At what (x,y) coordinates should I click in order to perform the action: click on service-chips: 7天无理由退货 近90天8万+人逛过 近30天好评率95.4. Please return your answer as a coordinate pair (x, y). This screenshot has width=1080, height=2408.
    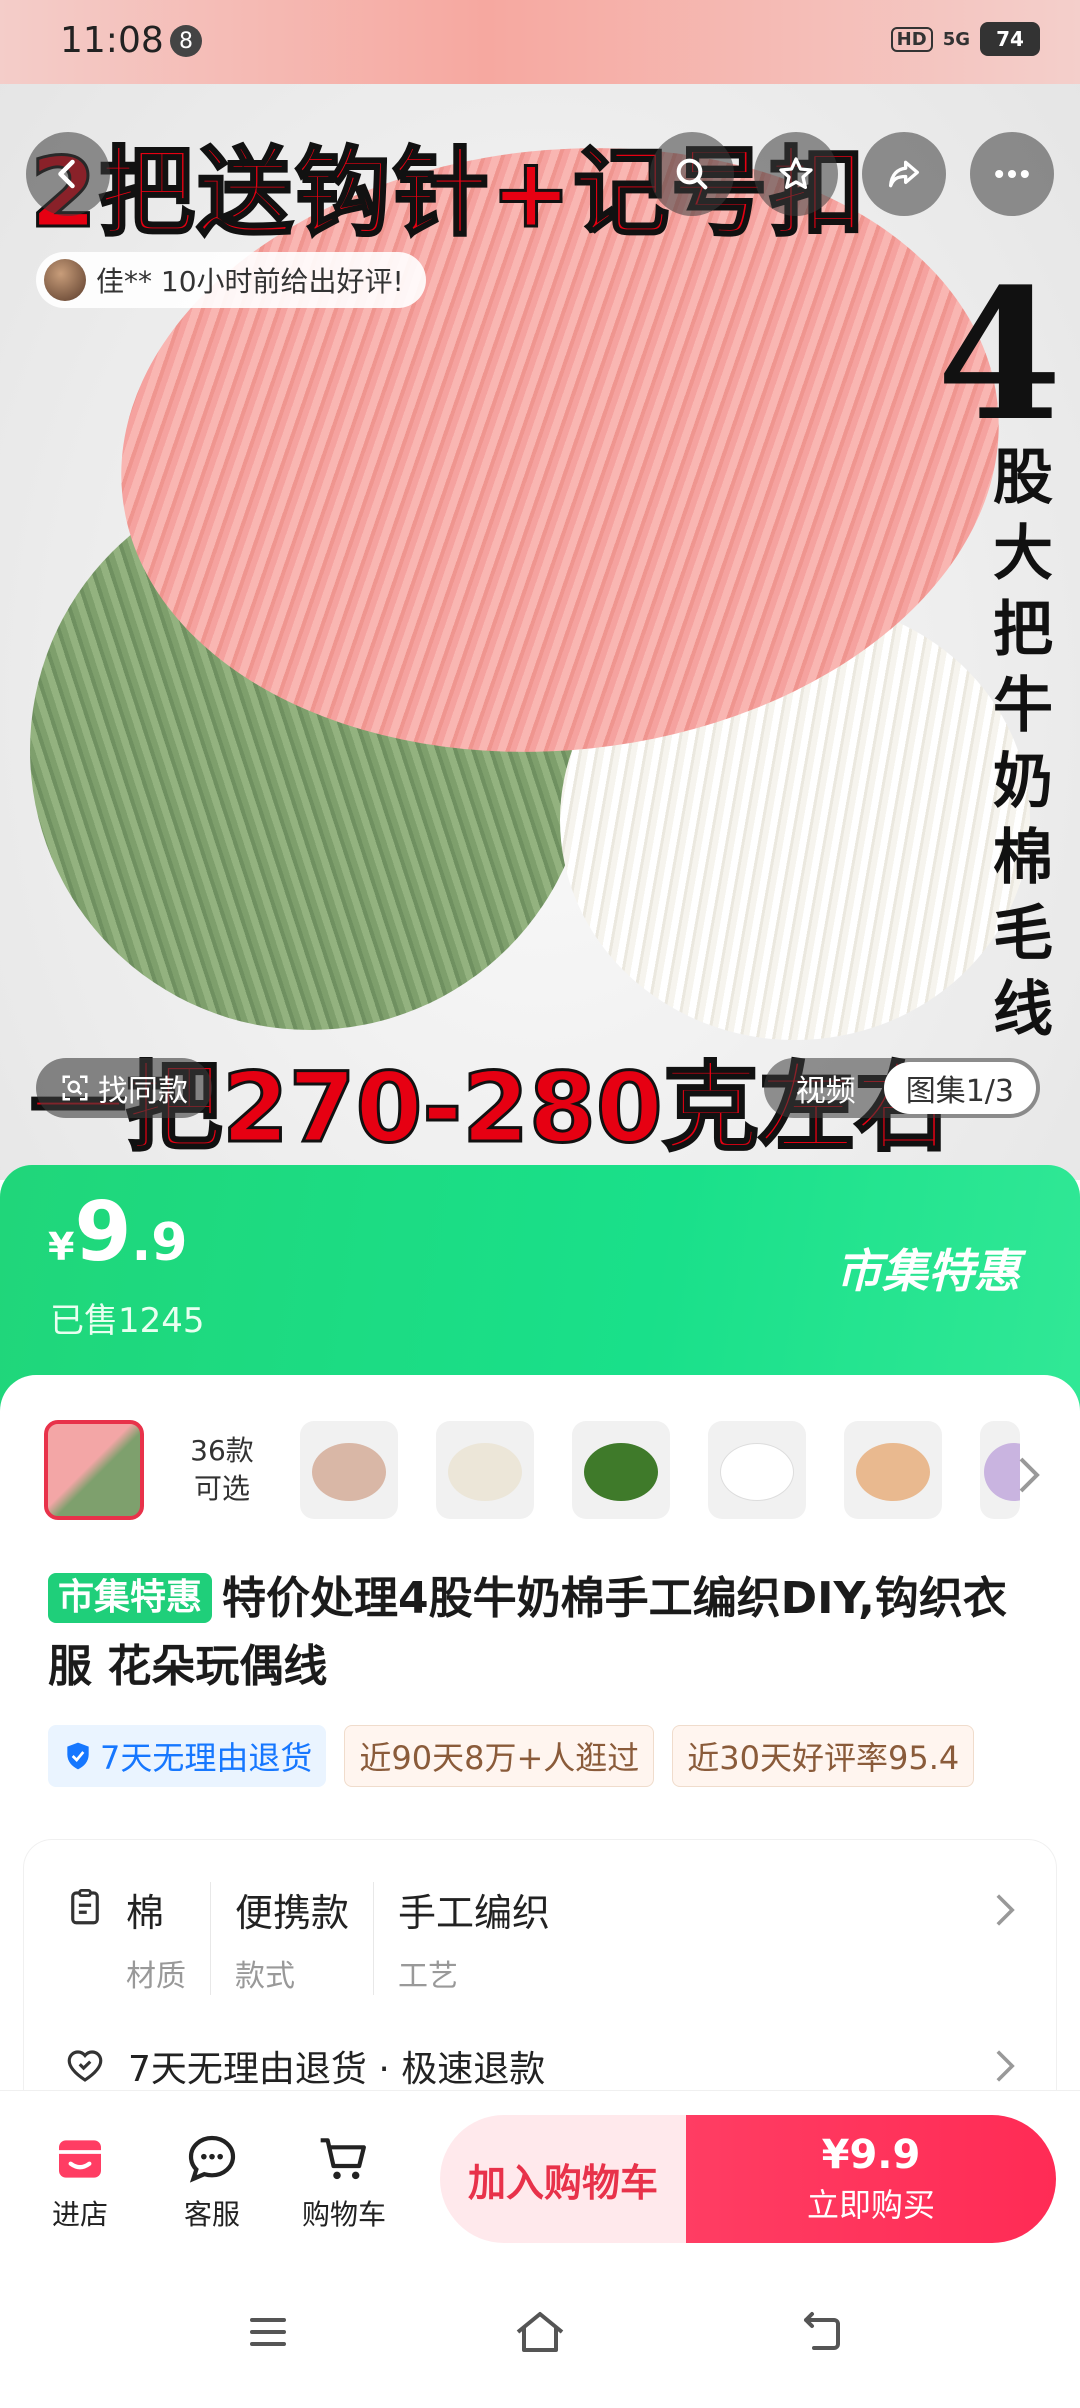
    Looking at the image, I should click on (540, 1756).